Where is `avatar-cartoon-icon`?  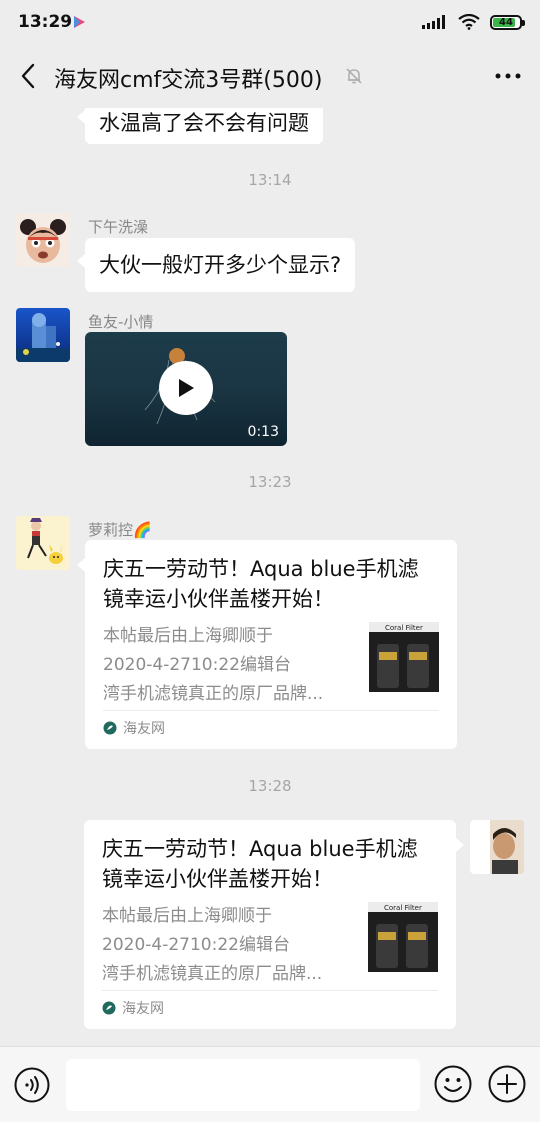 avatar-cartoon-icon is located at coordinates (43, 240).